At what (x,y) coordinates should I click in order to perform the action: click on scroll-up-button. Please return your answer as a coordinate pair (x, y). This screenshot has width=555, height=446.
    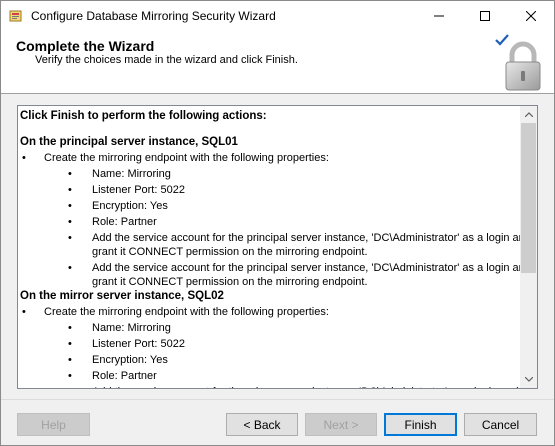
    Looking at the image, I should click on (528, 114).